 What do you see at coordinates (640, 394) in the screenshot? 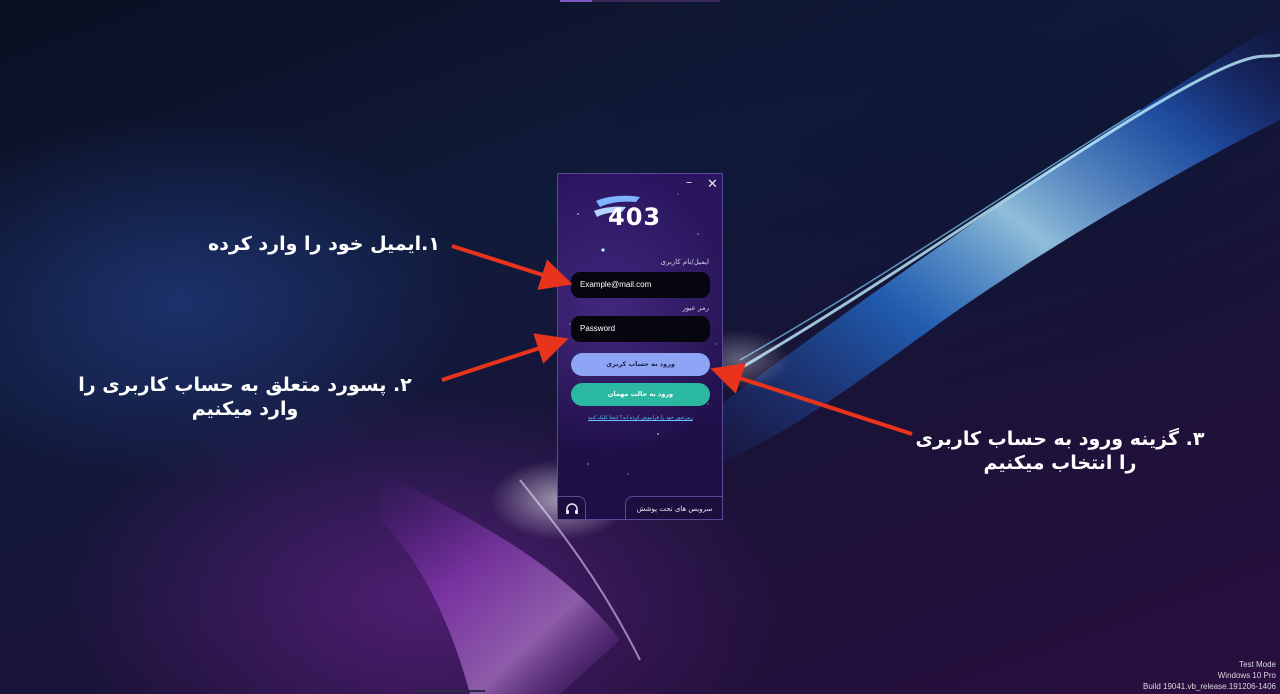
I see `guest-login-button: ورود به حالت مهمان` at bounding box center [640, 394].